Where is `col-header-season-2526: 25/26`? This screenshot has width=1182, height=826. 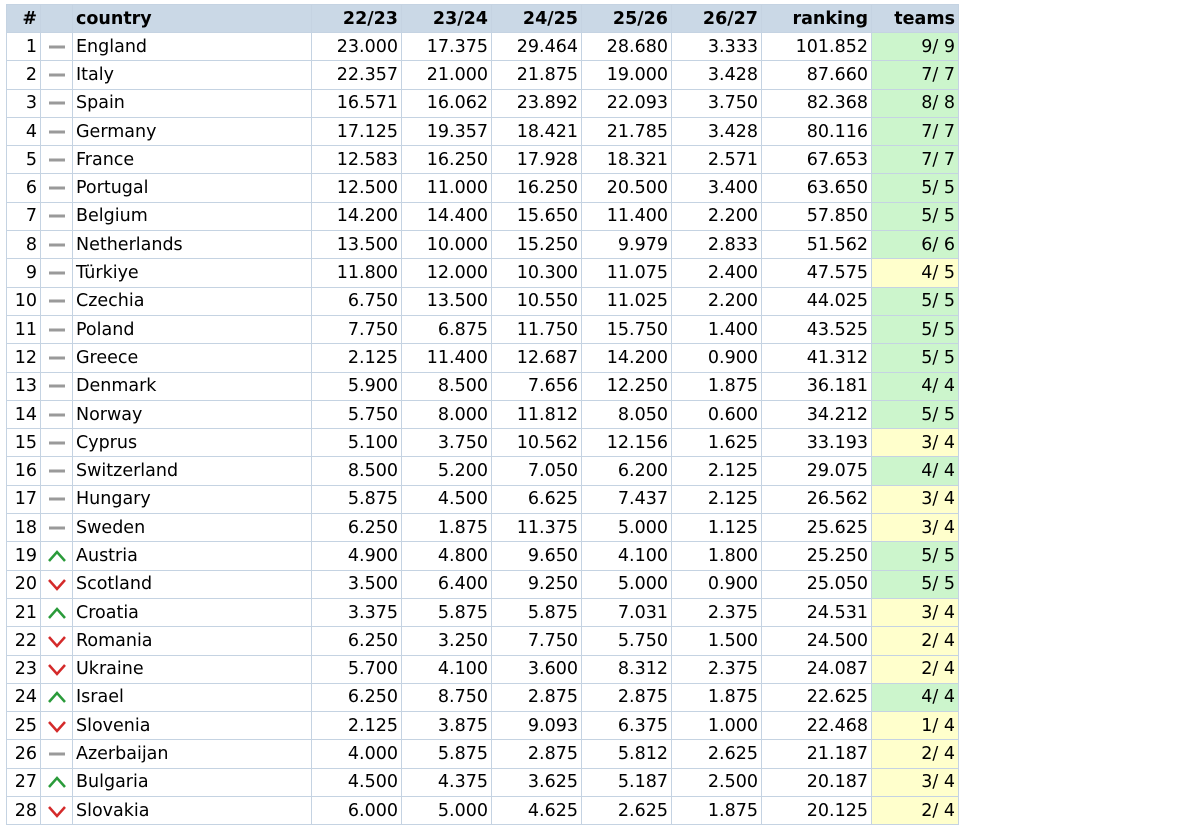
col-header-season-2526: 25/26 is located at coordinates (626, 18).